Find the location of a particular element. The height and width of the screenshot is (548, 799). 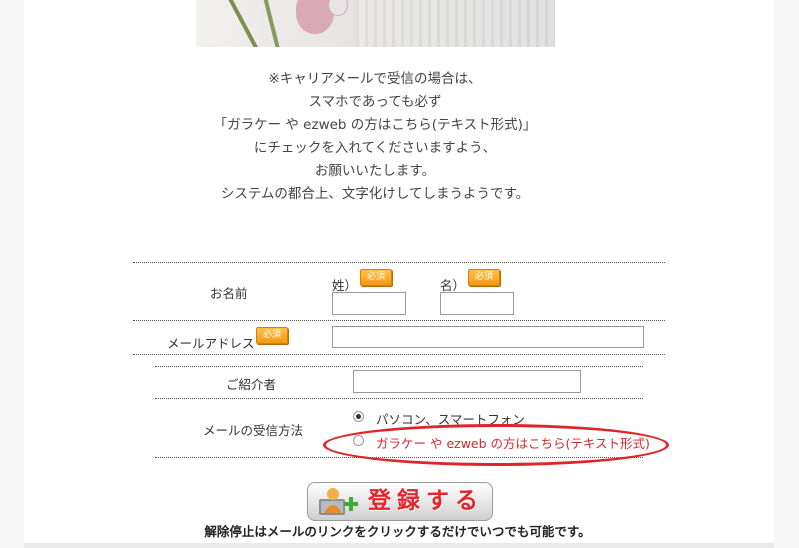

notice-line: にチェックを入れてくださいますよう、 is located at coordinates (375, 148).